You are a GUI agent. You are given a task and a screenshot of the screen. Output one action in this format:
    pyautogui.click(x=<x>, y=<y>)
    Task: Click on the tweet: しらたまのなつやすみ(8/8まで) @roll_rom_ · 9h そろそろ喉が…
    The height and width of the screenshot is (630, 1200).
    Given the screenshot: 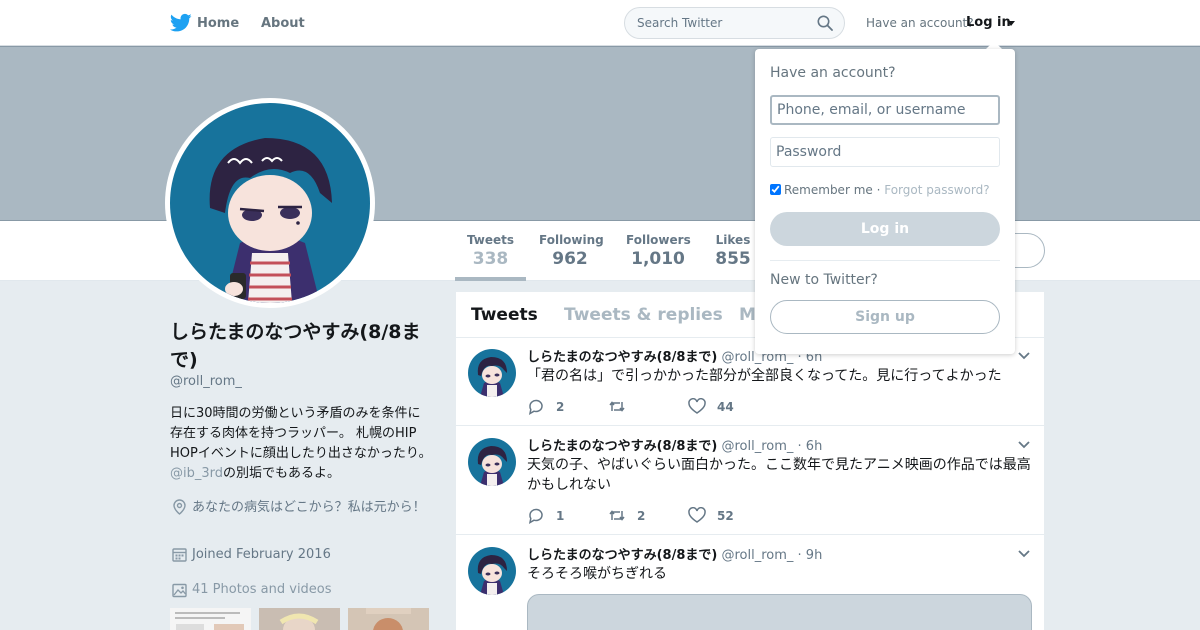 What is the action you would take?
    pyautogui.click(x=750, y=583)
    